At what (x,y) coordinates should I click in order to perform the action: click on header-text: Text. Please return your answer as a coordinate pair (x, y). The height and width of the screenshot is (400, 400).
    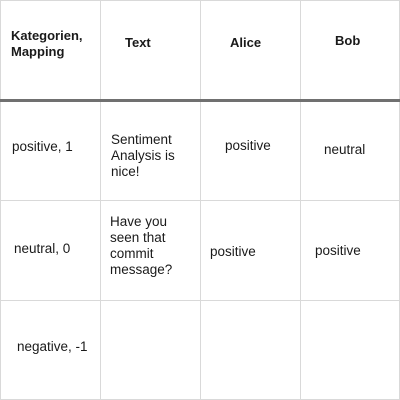
    Looking at the image, I should click on (138, 42).